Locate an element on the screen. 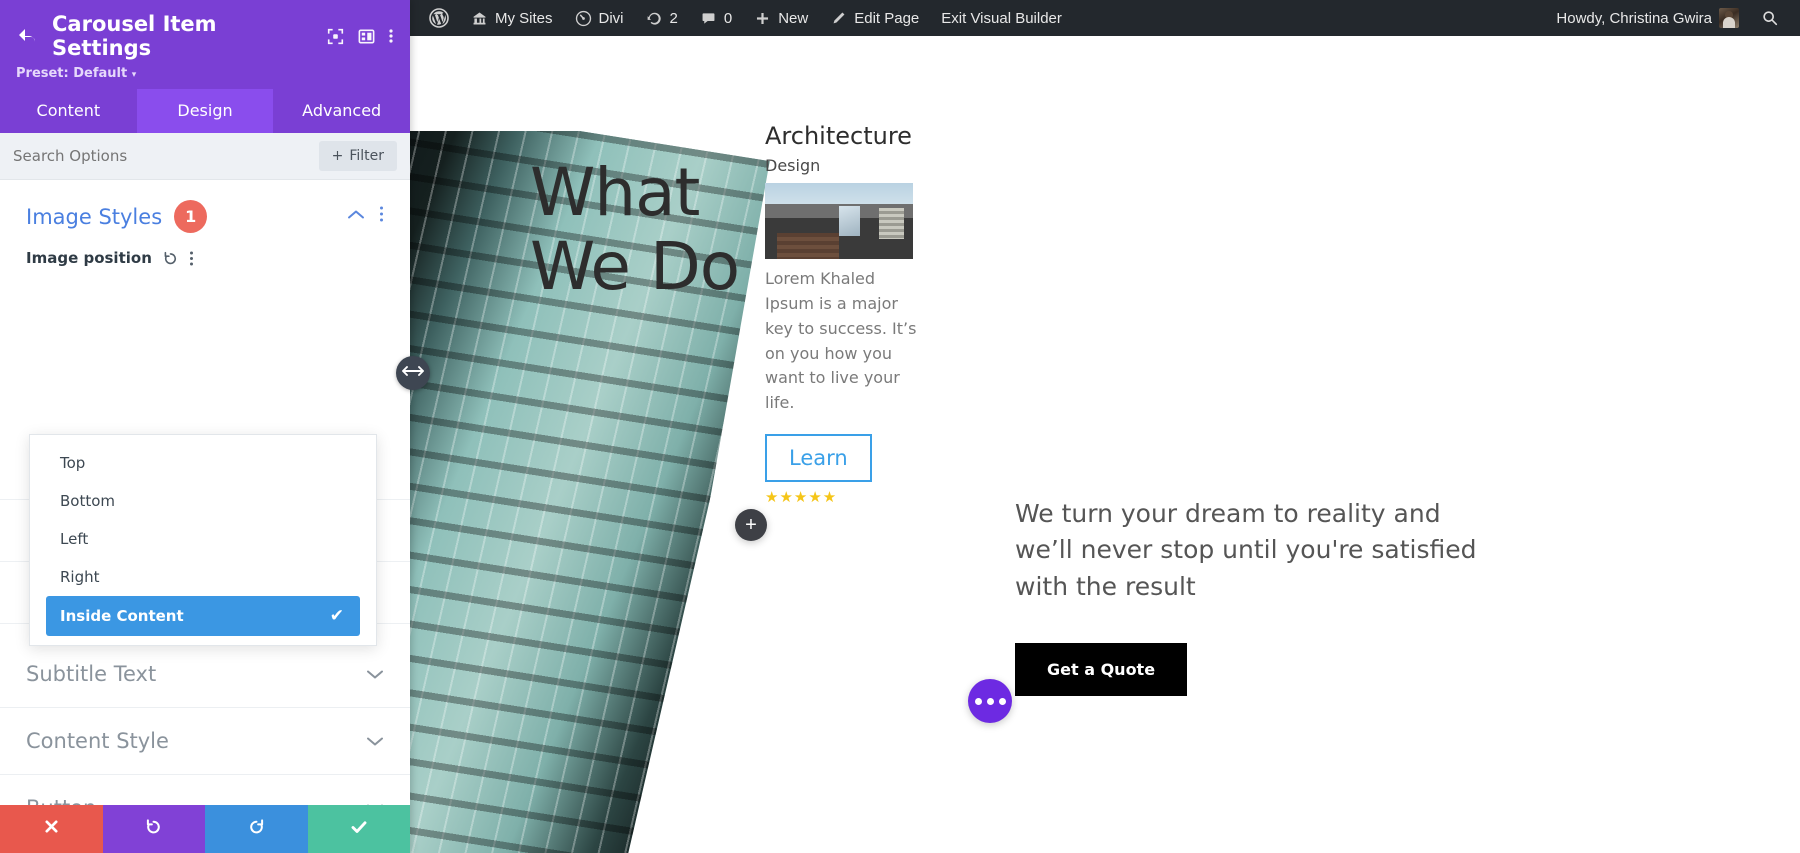 The image size is (1800, 853). search-icon is located at coordinates (1770, 18).